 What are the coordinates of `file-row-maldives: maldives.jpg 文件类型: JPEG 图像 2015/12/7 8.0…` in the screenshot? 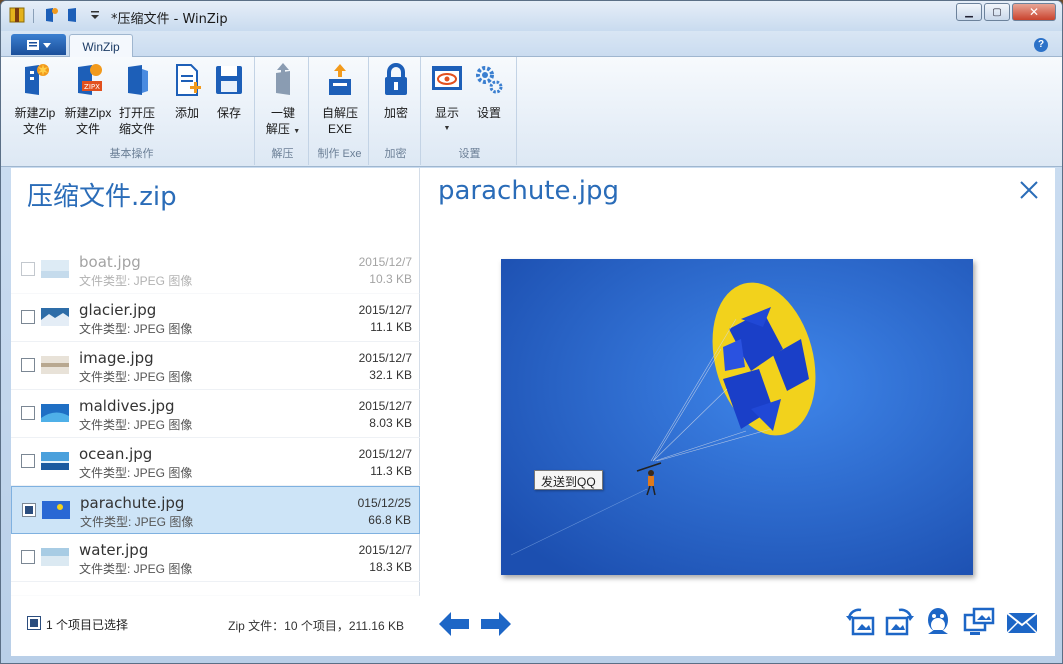 It's located at (215, 414).